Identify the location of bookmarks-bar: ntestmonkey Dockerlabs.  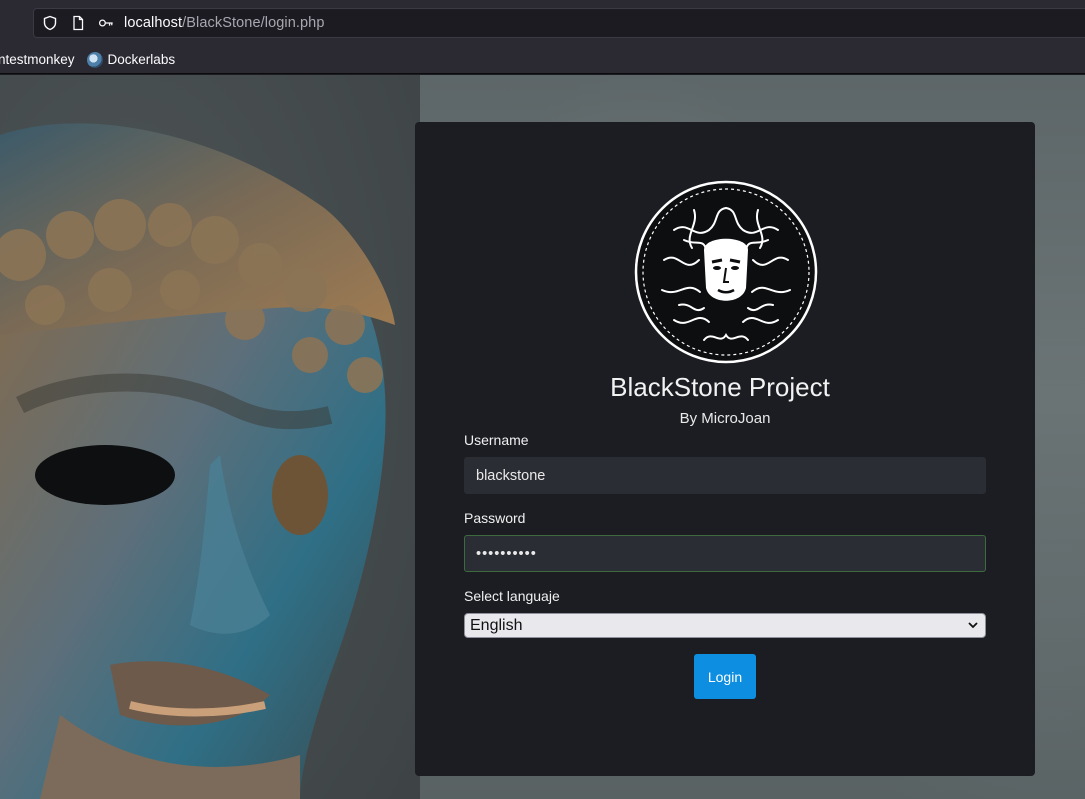
(542, 60).